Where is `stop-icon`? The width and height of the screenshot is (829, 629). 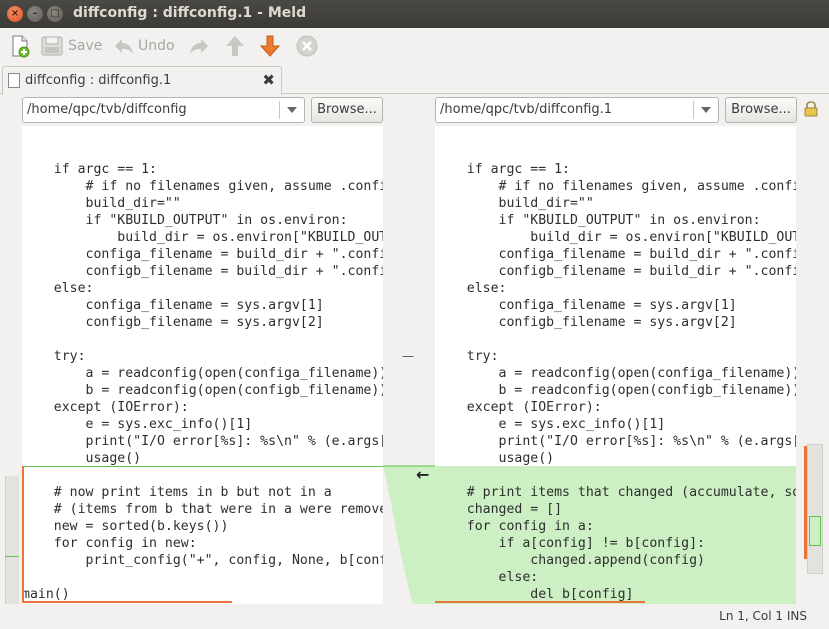 stop-icon is located at coordinates (307, 46).